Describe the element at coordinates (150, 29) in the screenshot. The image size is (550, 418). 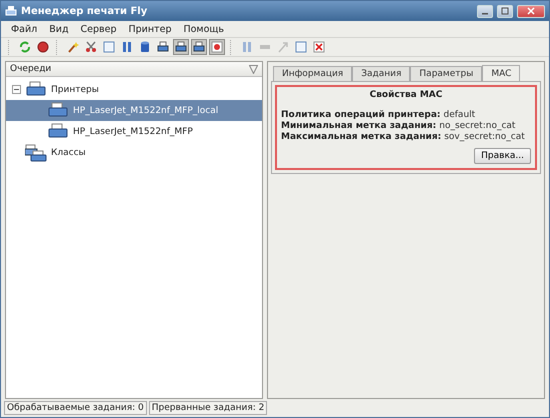
I see `menu-item: Принтер` at that location.